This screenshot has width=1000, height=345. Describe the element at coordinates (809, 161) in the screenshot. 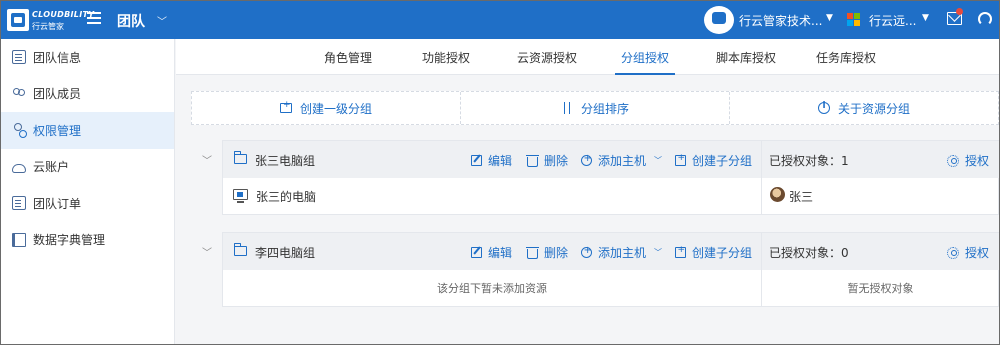

I see `authorized-count: 已授权对象：1` at that location.